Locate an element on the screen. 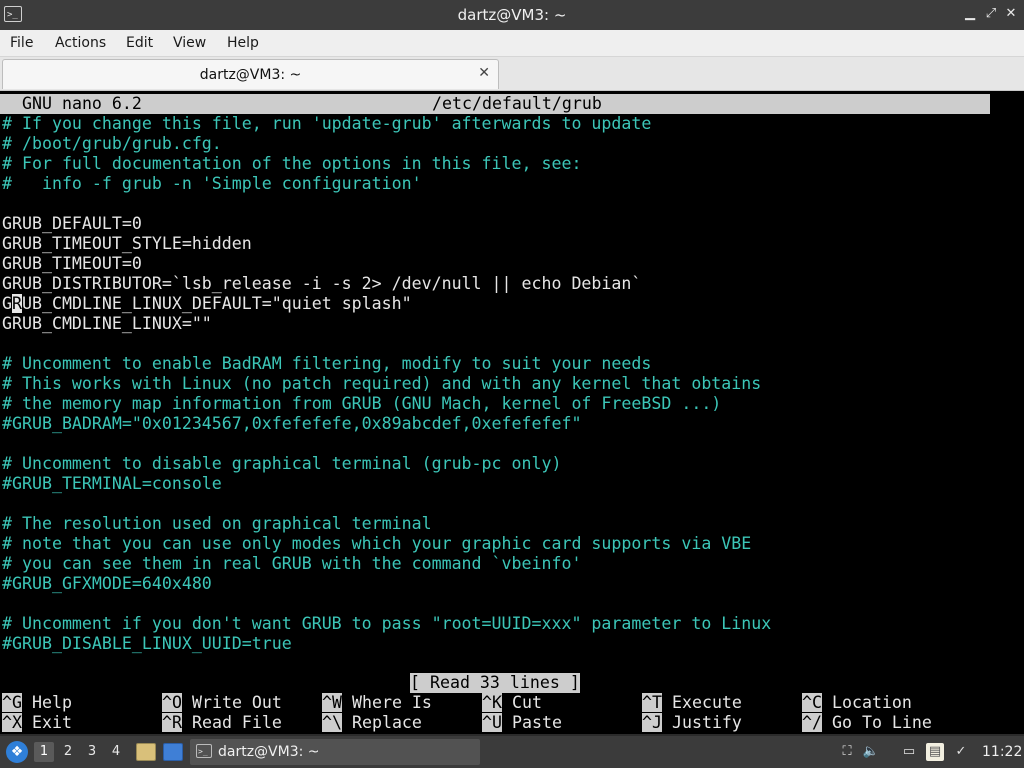  shortcut-exit: ^X Exit is located at coordinates (37, 723).